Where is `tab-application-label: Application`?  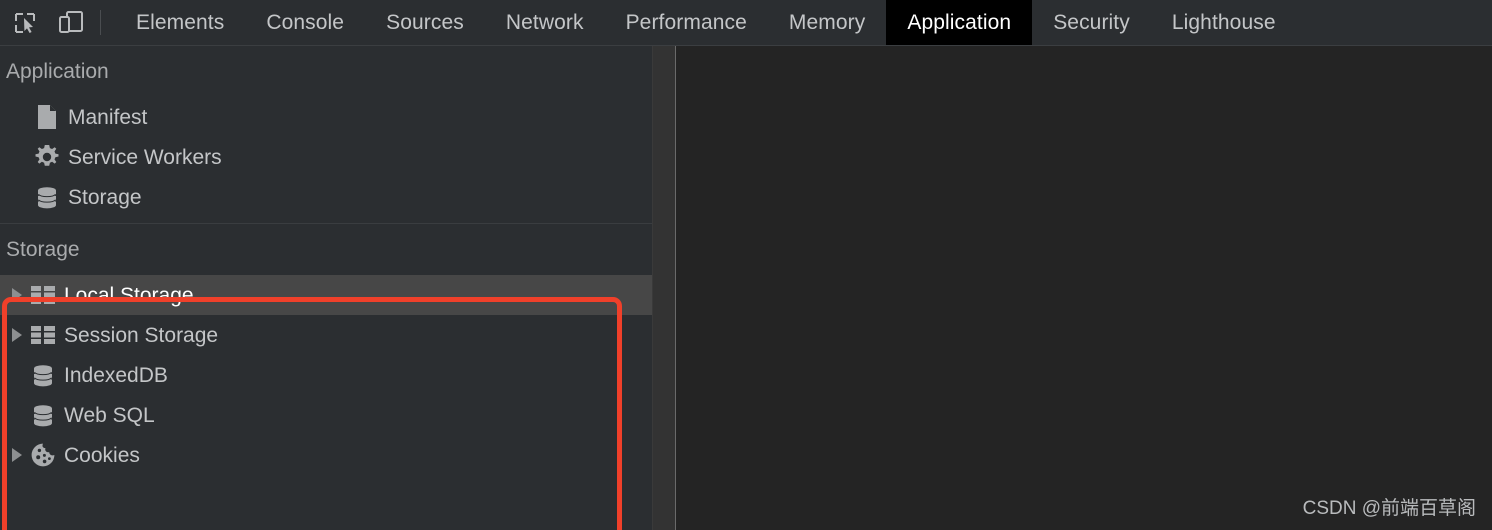 tab-application-label: Application is located at coordinates (959, 22).